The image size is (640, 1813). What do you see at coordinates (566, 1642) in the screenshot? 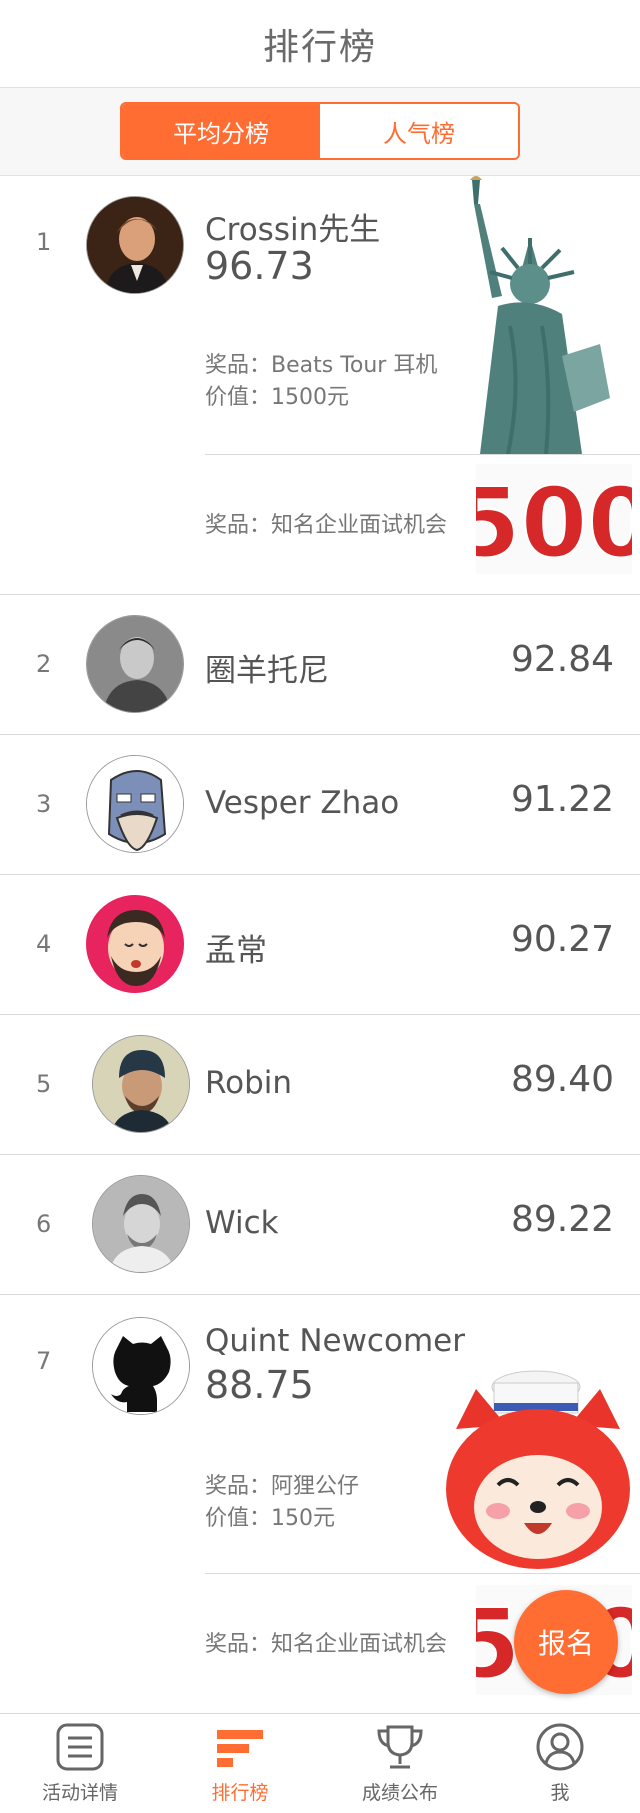
I see `signup-button: 报名` at bounding box center [566, 1642].